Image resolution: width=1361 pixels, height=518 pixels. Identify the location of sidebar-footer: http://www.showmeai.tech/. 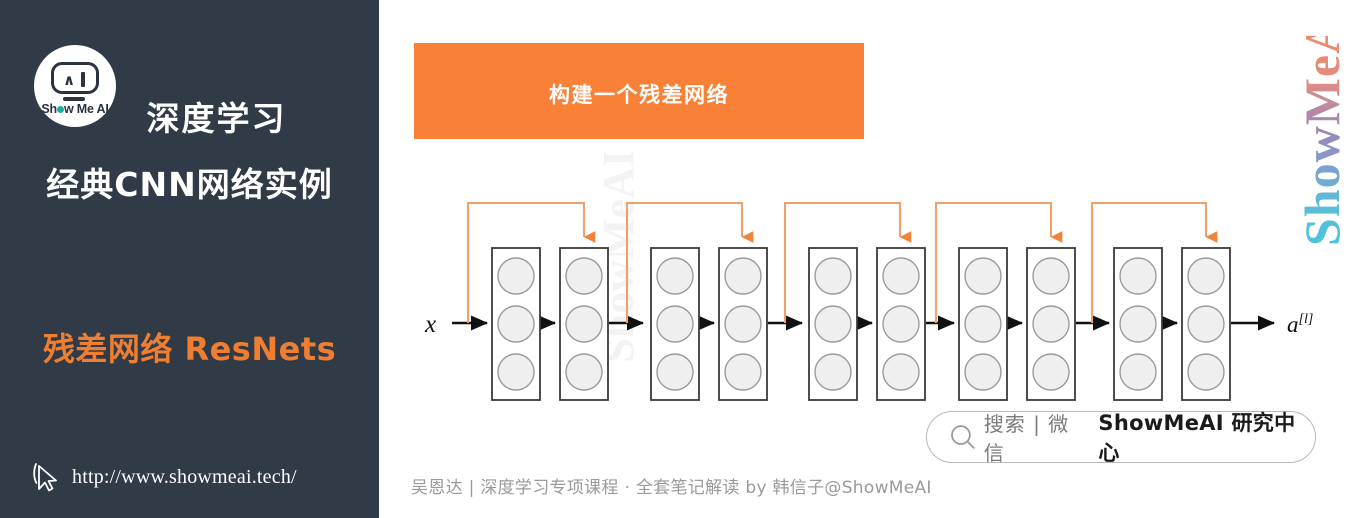
(164, 477).